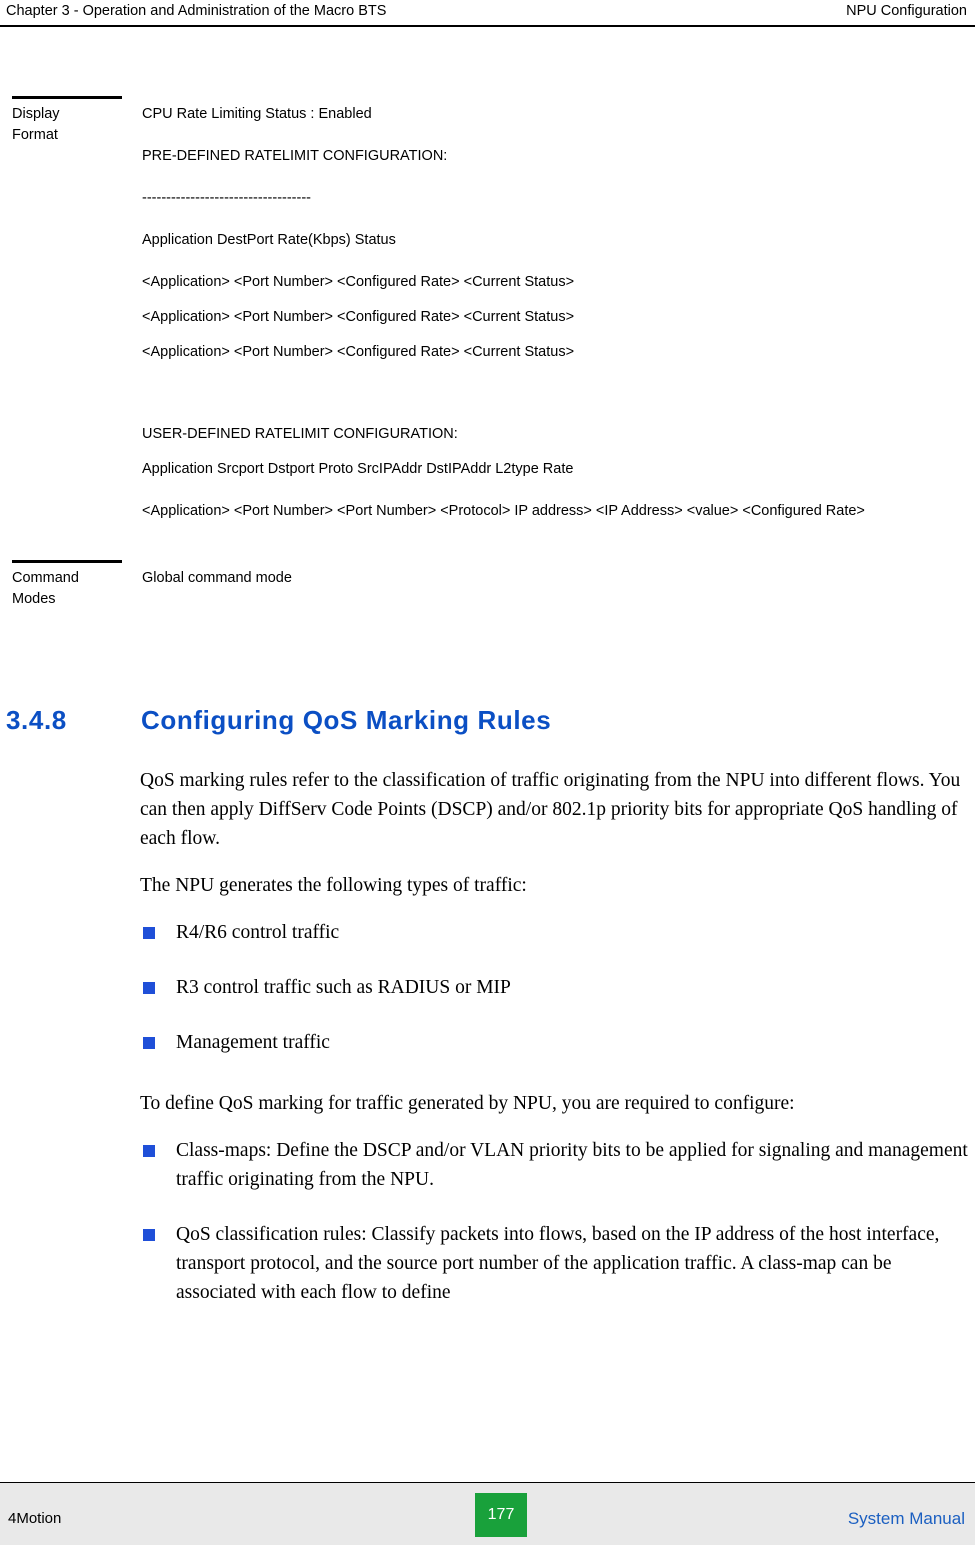 The width and height of the screenshot is (975, 1545). Describe the element at coordinates (217, 578) in the screenshot. I see `command-mode-text: Global command mode` at that location.